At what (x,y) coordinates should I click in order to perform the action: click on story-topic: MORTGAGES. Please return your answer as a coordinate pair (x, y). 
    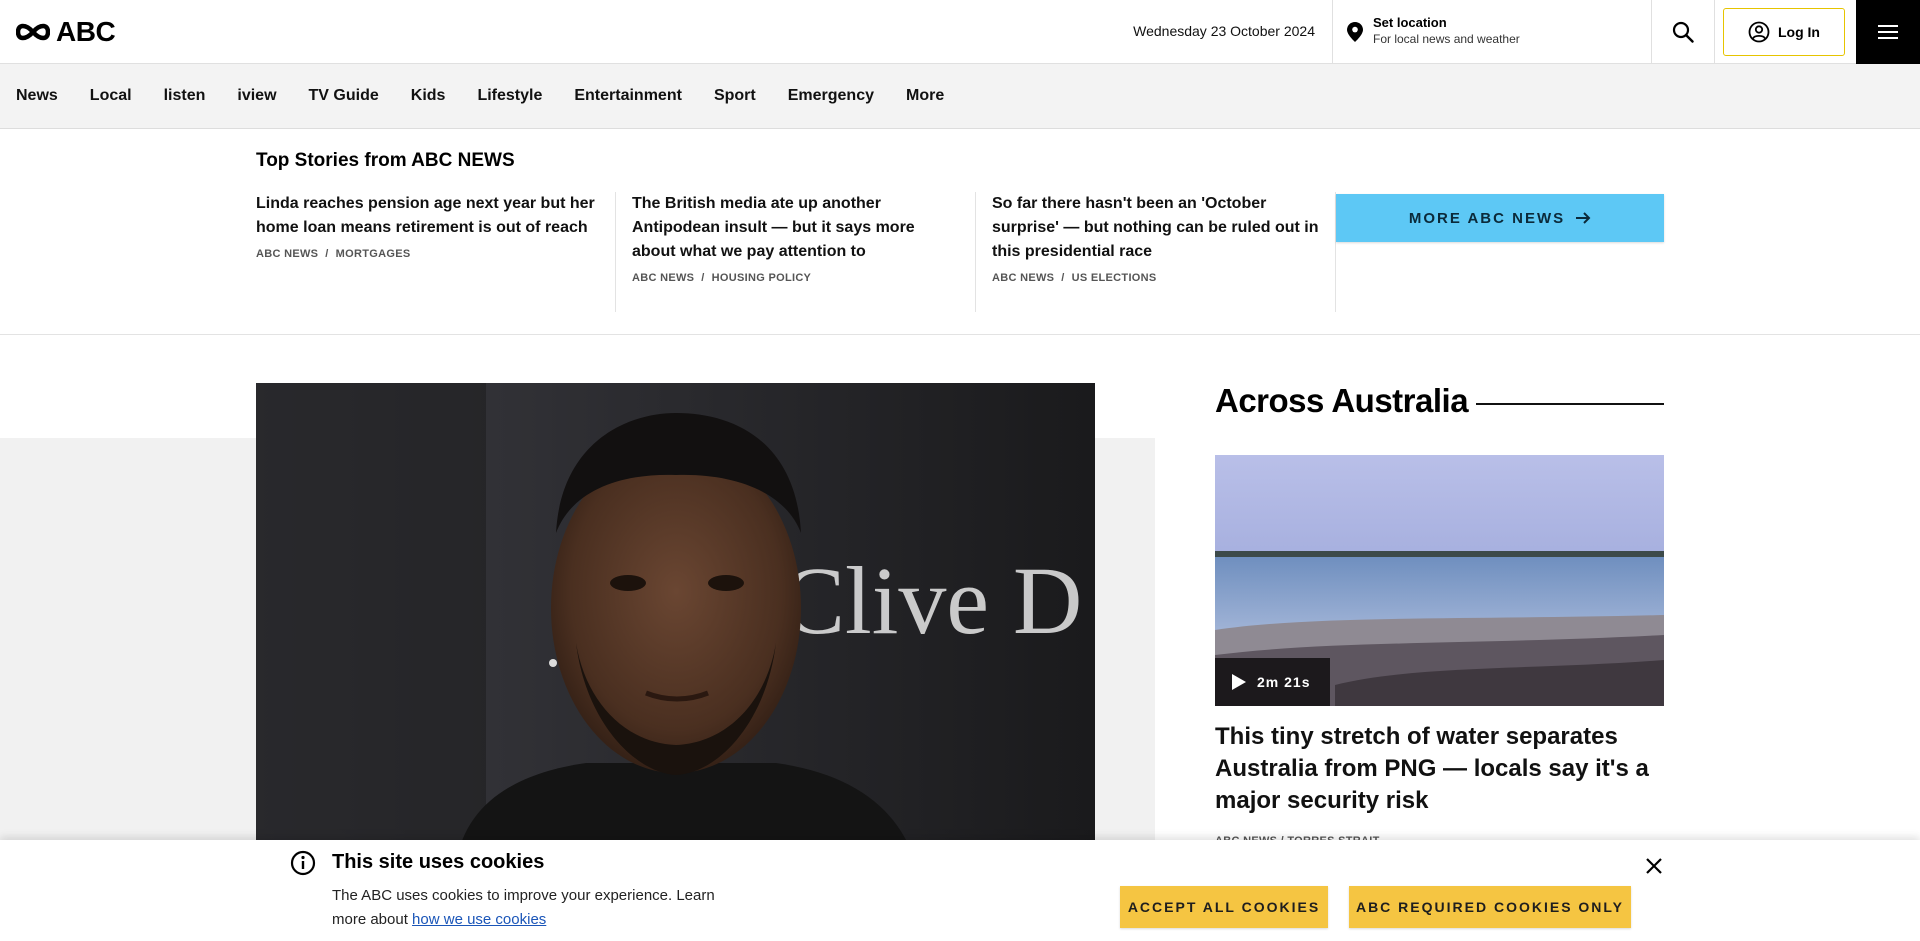
    Looking at the image, I should click on (373, 254).